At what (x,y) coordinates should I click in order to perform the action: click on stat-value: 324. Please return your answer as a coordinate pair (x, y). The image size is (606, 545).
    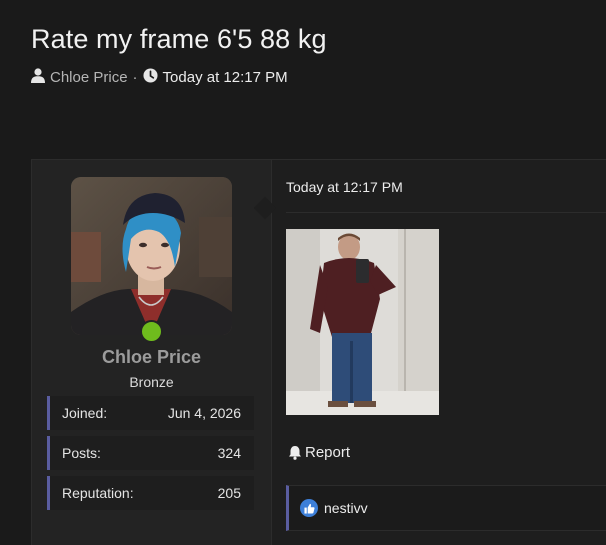
    Looking at the image, I should click on (229, 453).